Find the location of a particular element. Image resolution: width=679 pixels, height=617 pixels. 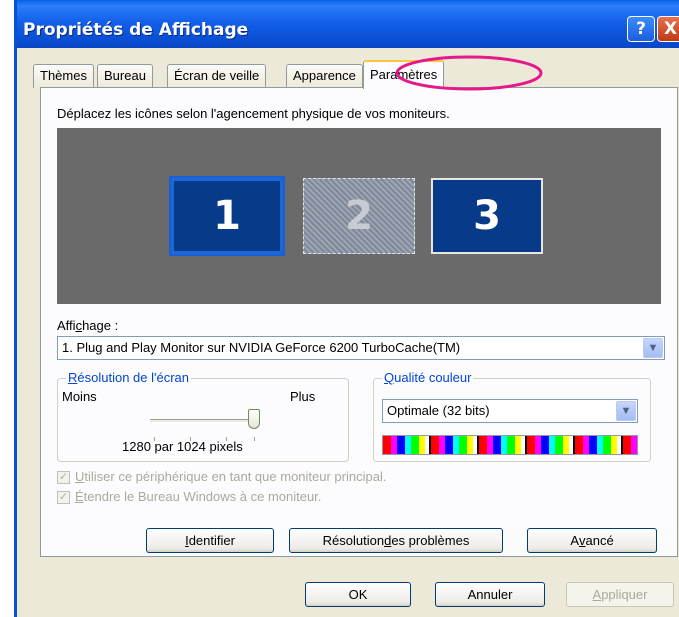

monitor-number: 2 is located at coordinates (359, 216).